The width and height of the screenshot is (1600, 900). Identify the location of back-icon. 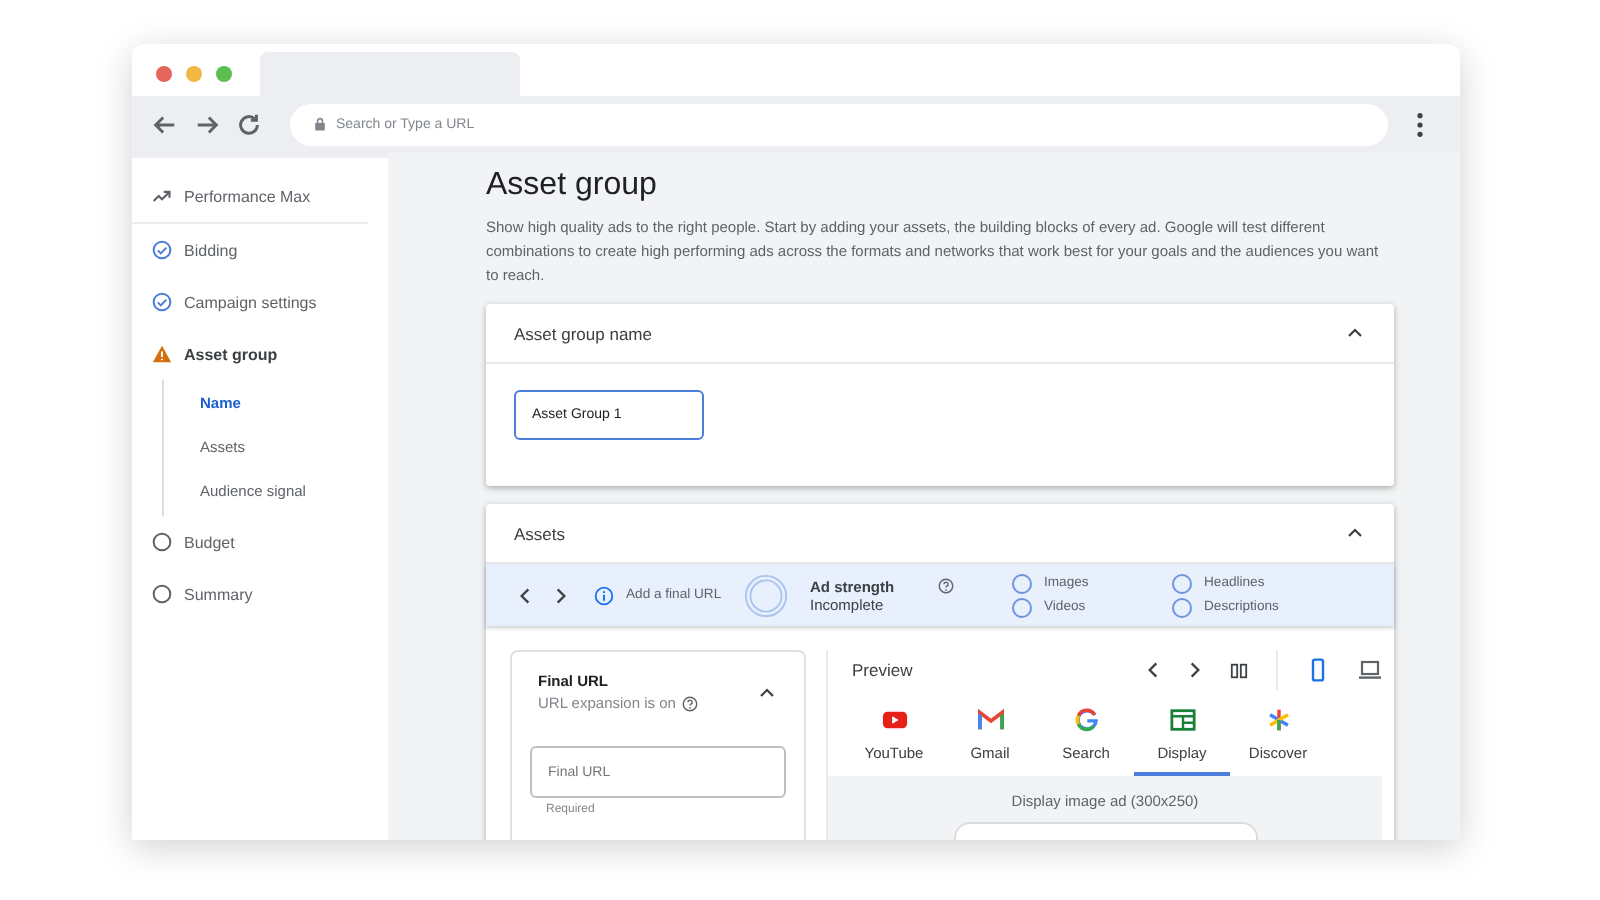
(165, 124).